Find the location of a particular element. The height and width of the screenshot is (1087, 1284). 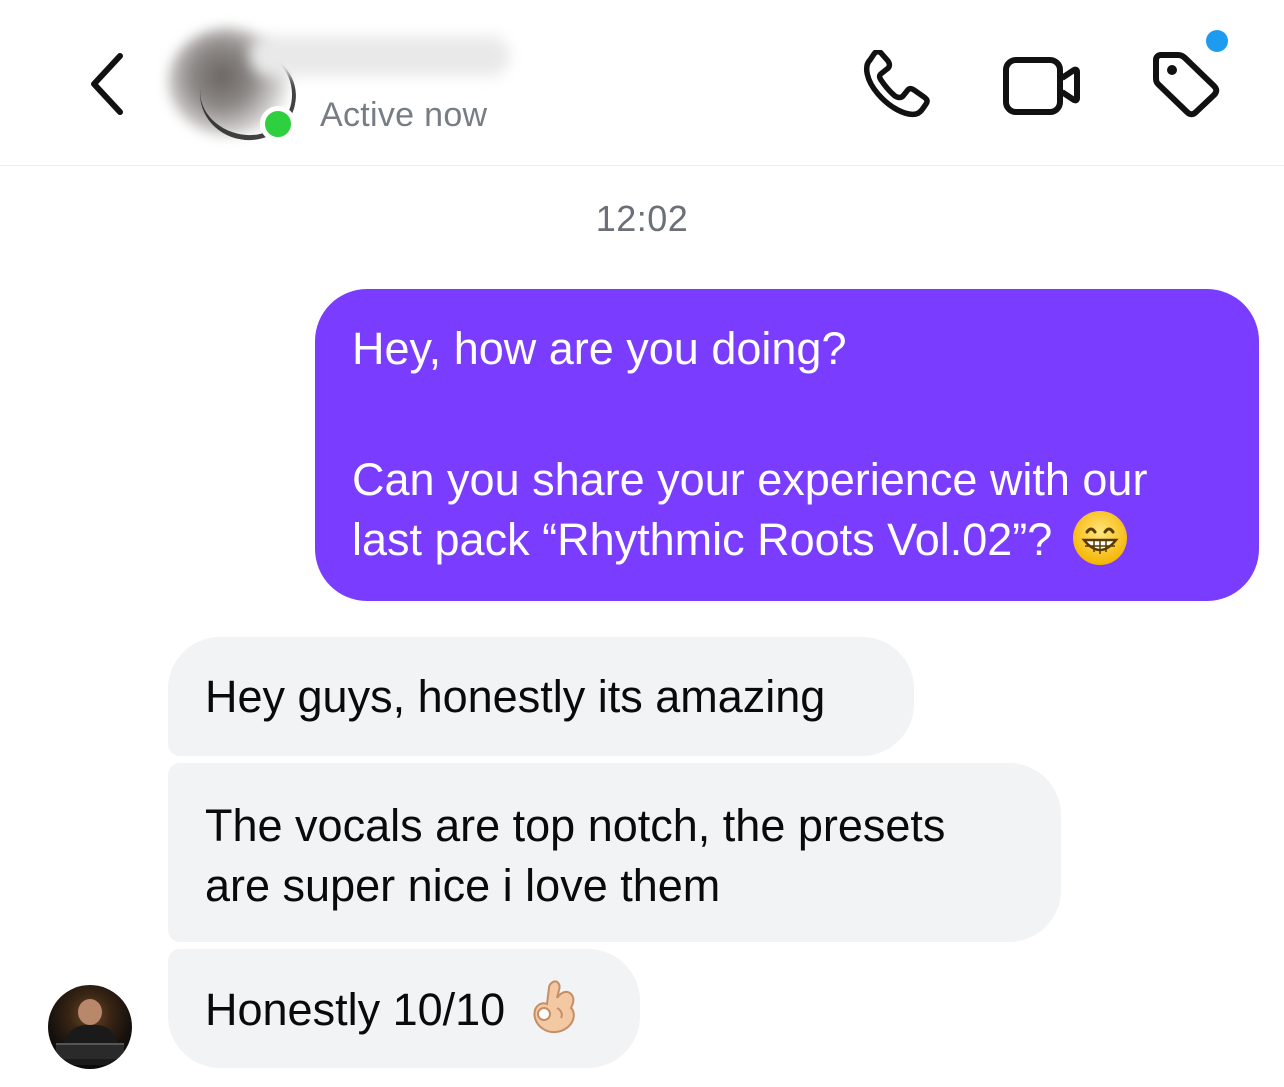

incoming-message: Honestly 10/10 is located at coordinates (404, 1008).